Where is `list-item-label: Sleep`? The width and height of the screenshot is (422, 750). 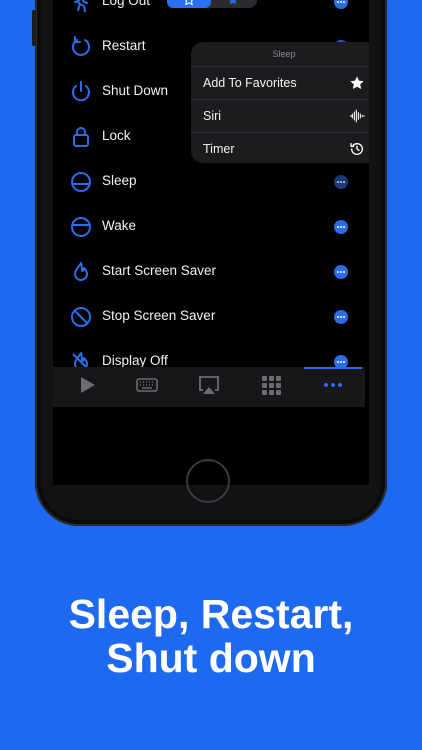 list-item-label: Sleep is located at coordinates (119, 180).